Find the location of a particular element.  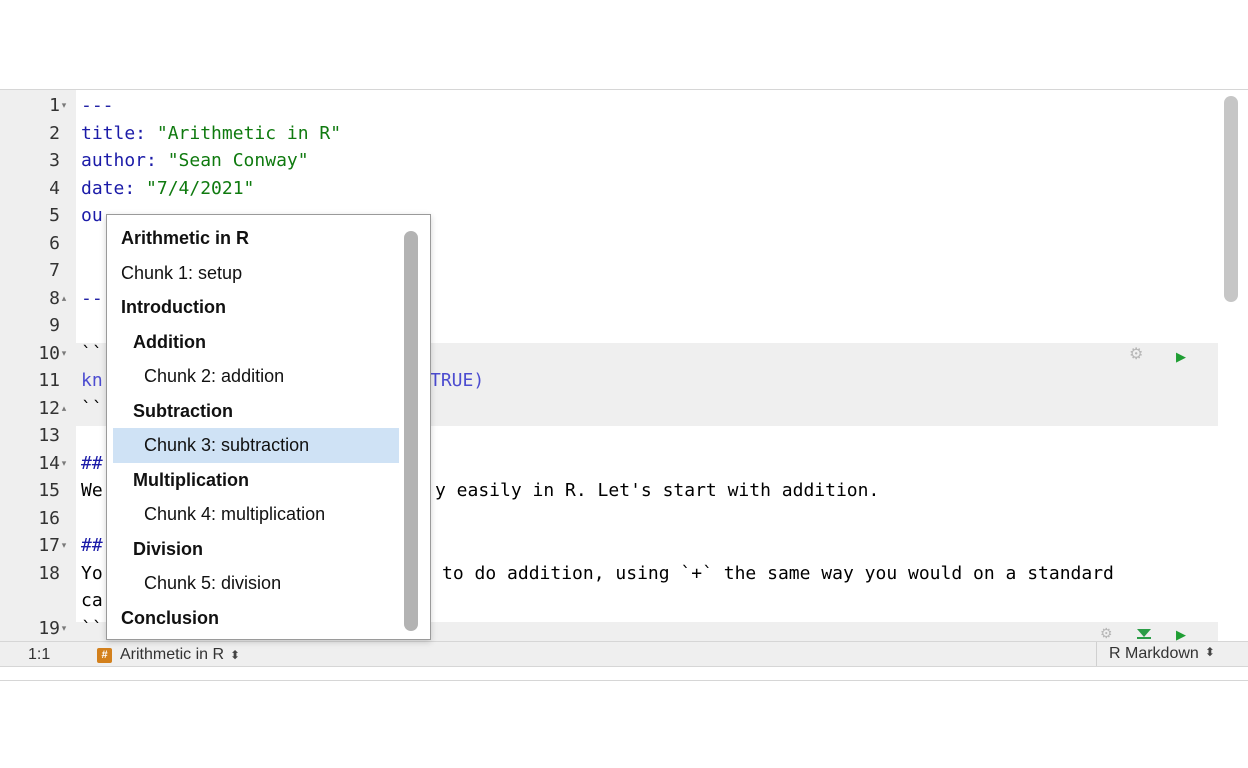

line-number: 9 is located at coordinates (54, 325).